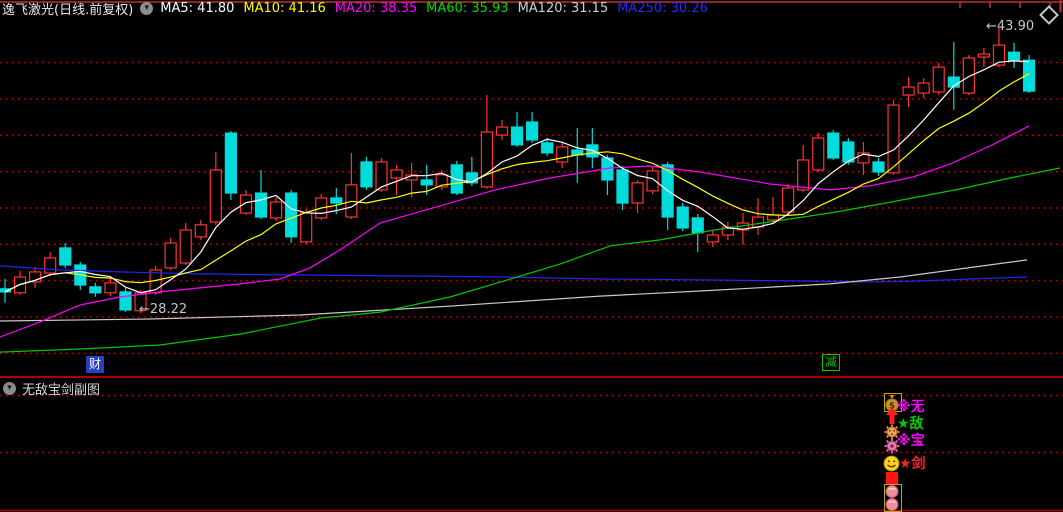 Image resolution: width=1063 pixels, height=512 pixels. What do you see at coordinates (284, 8) in the screenshot?
I see `ma-label-ma10: MA10: 41.16` at bounding box center [284, 8].